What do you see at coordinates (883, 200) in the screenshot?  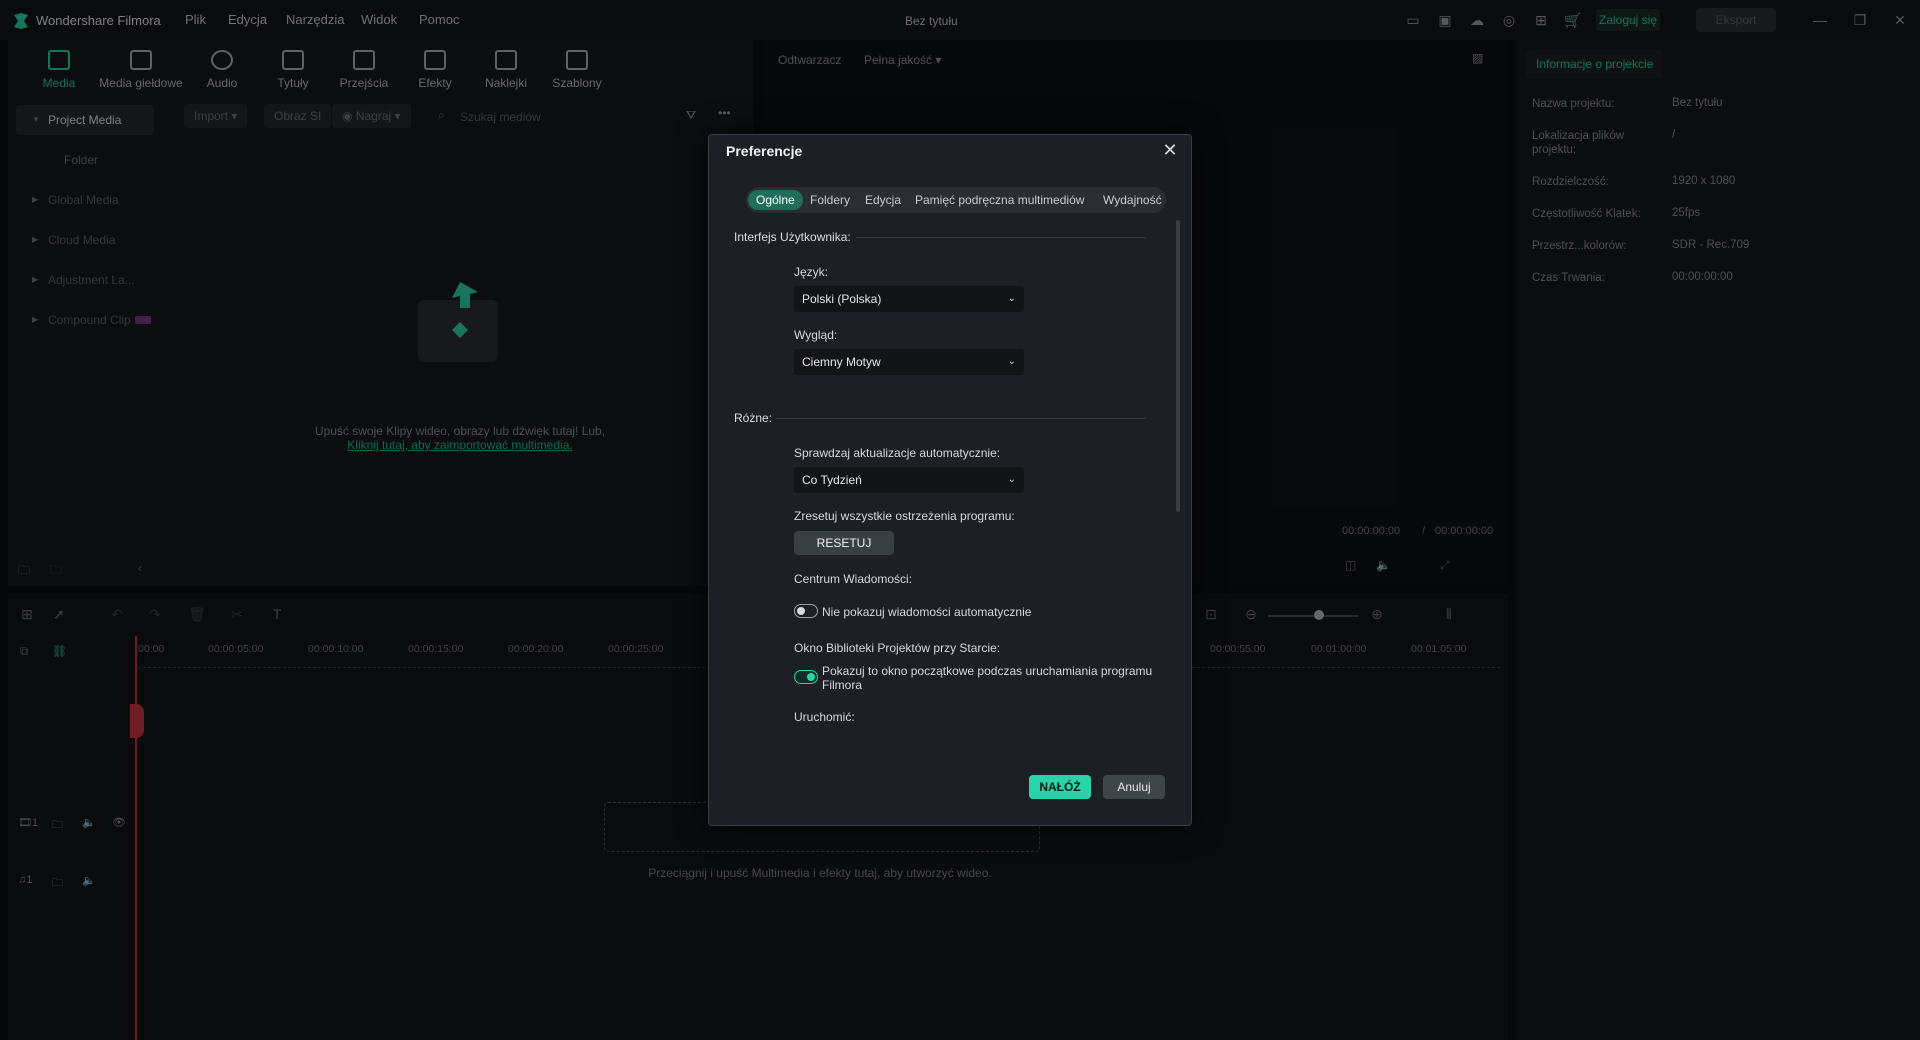 I see `tab-editing: Edycja` at bounding box center [883, 200].